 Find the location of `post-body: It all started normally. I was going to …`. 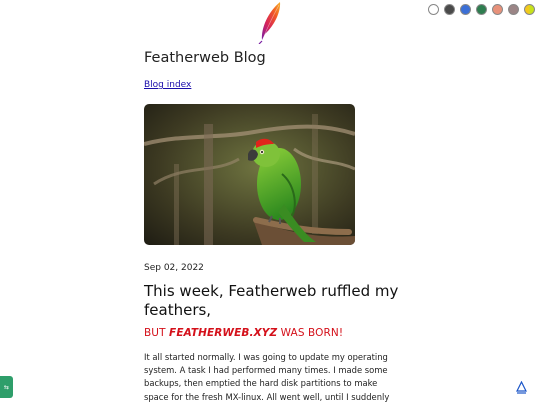

post-body: It all started normally. I was going to … is located at coordinates (267, 378).